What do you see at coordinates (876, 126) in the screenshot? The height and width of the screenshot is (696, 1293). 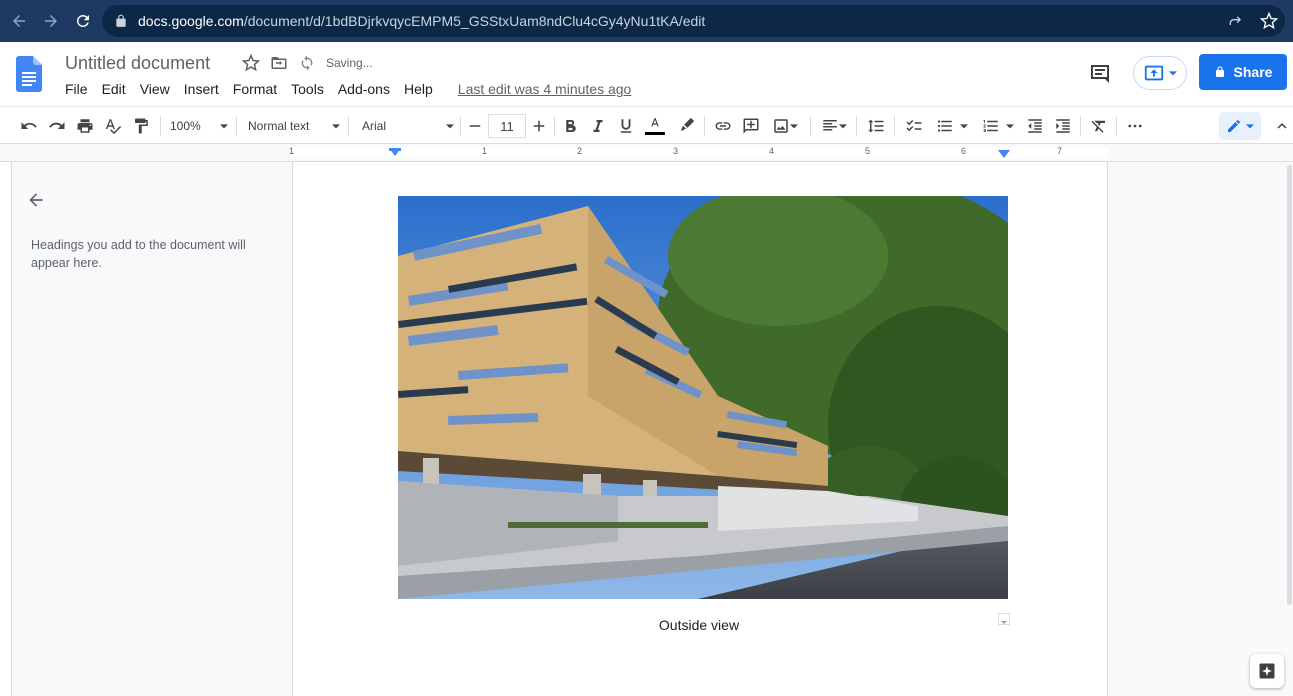 I see `line-spacing-button` at bounding box center [876, 126].